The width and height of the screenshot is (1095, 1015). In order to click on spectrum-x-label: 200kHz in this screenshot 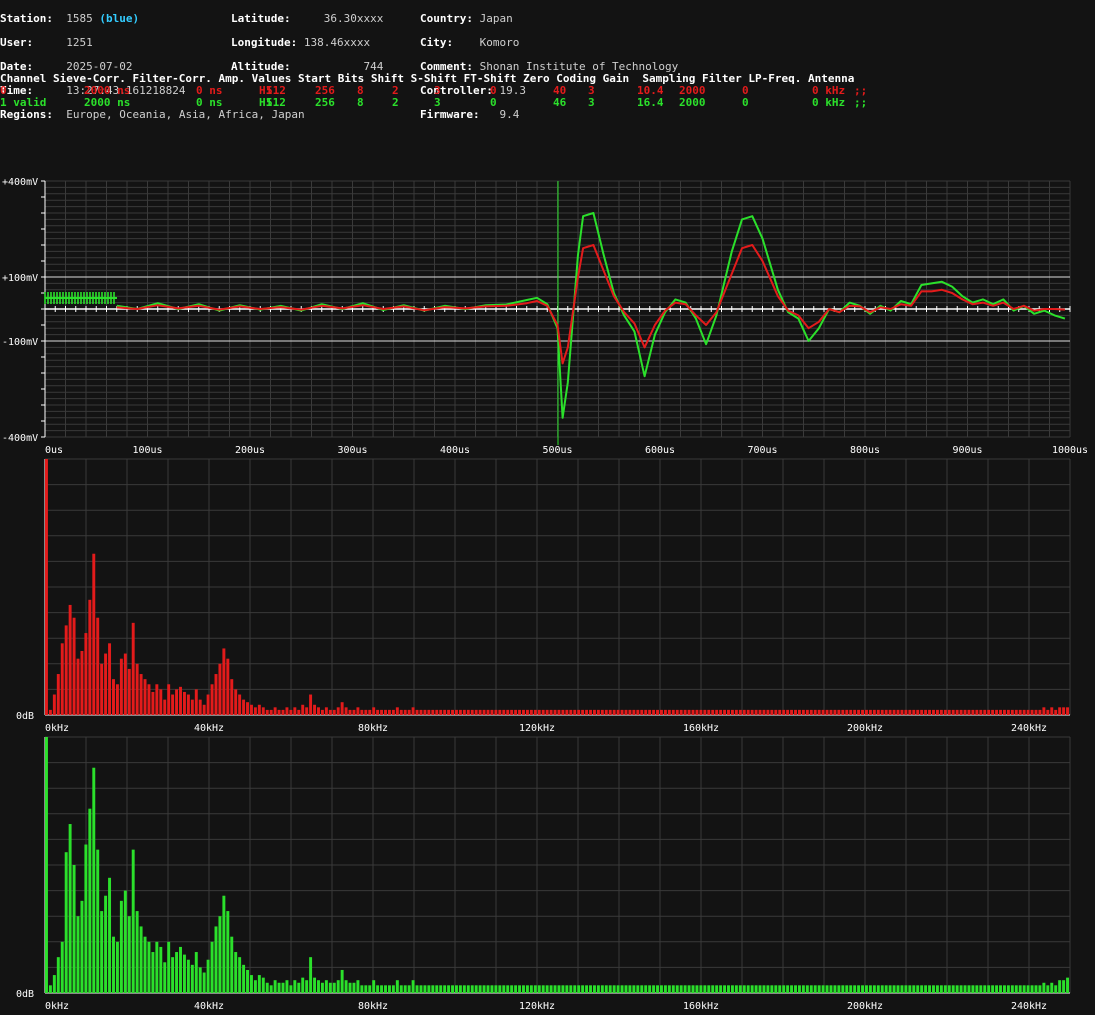, I will do `click(865, 1006)`.